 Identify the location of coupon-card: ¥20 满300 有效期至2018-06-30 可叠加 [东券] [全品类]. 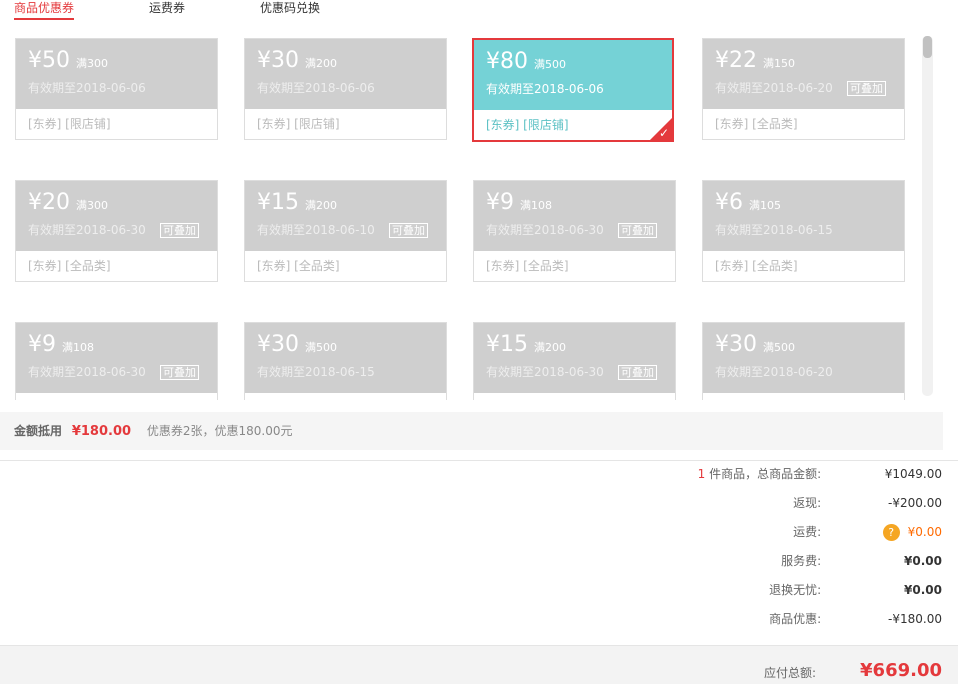
(116, 231).